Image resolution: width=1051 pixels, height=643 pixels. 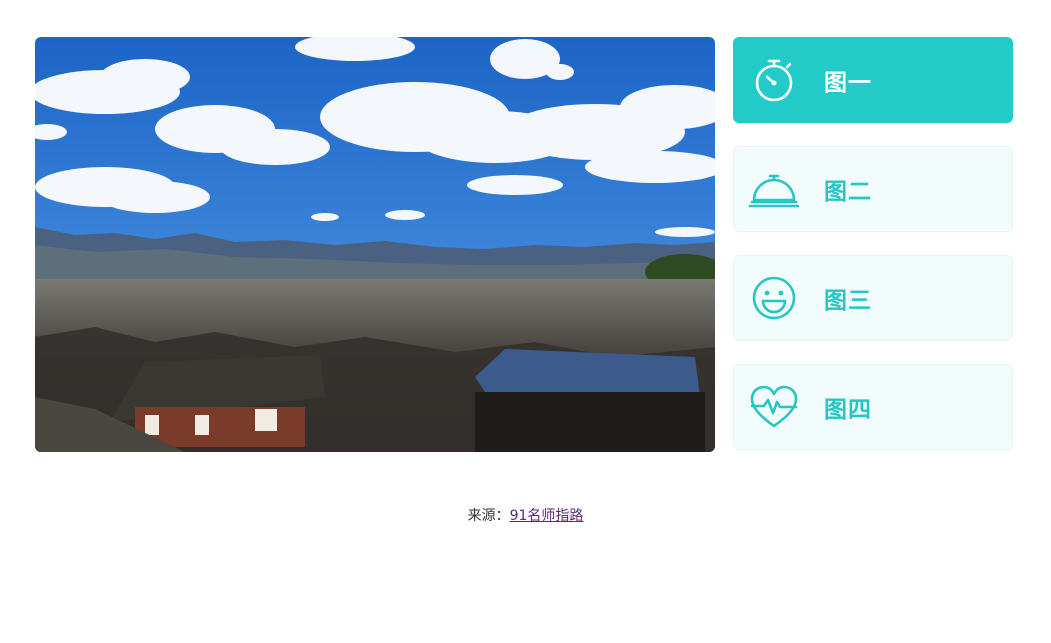 I want to click on tab-label: 图一, so click(x=848, y=83).